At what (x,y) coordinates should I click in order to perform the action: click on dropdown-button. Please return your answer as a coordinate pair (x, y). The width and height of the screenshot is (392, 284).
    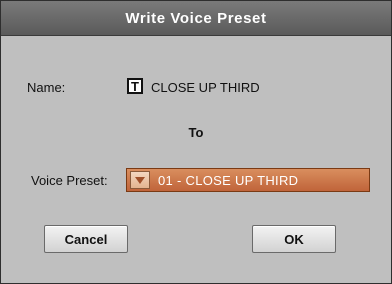
    Looking at the image, I should click on (140, 180).